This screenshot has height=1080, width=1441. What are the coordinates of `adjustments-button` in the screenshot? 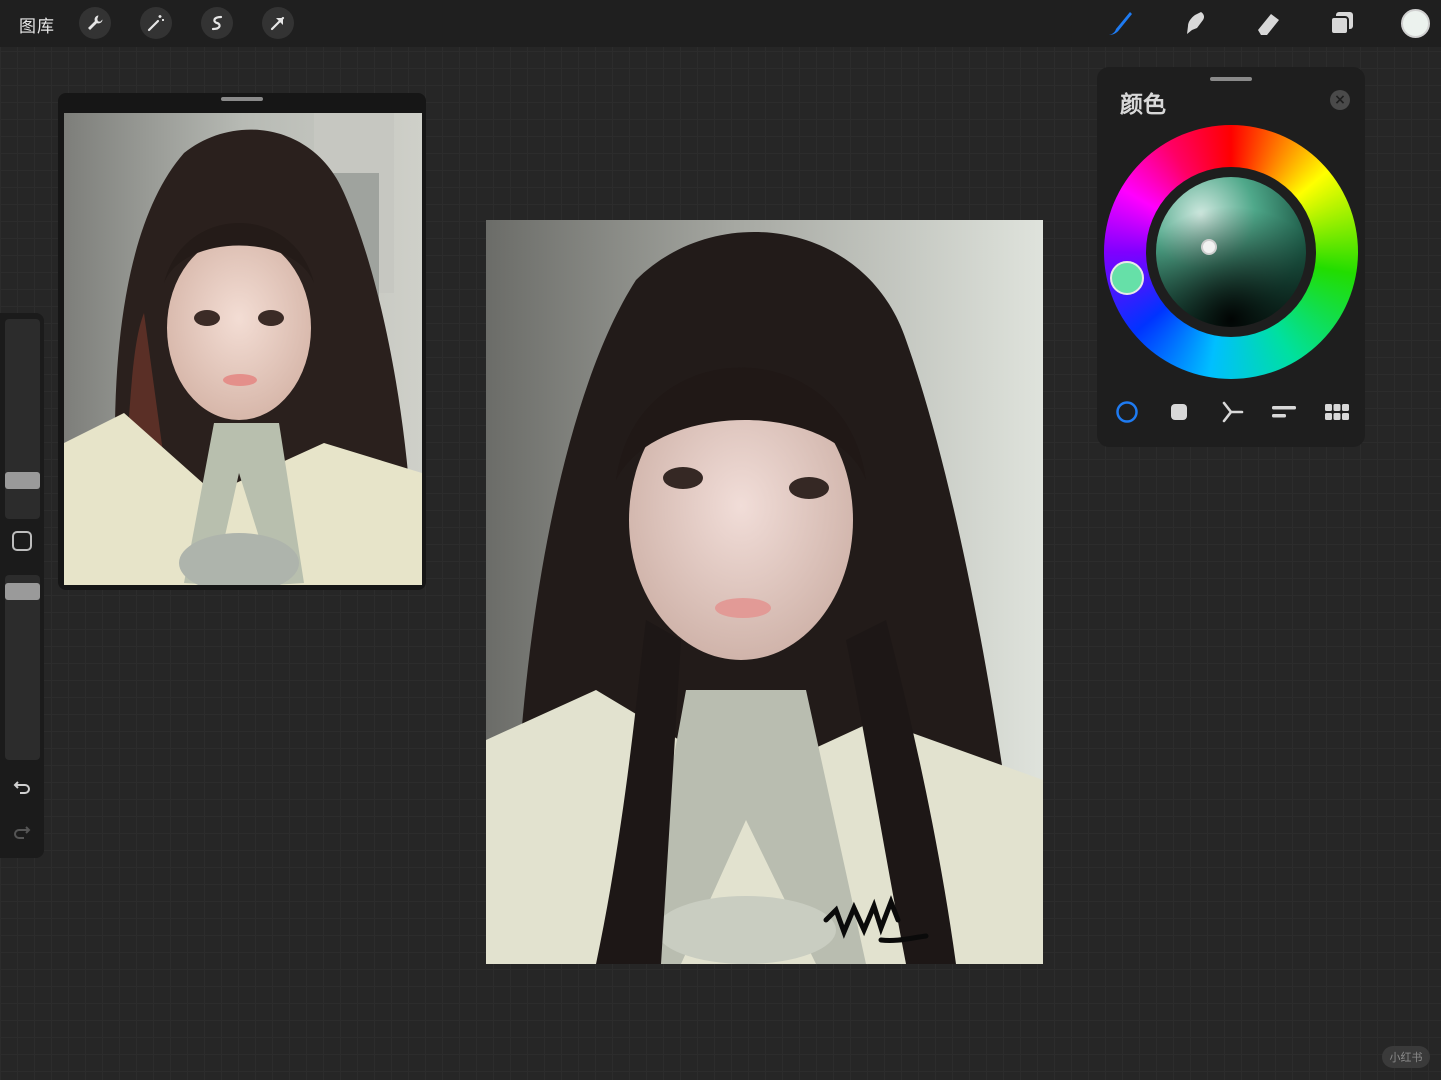 It's located at (156, 23).